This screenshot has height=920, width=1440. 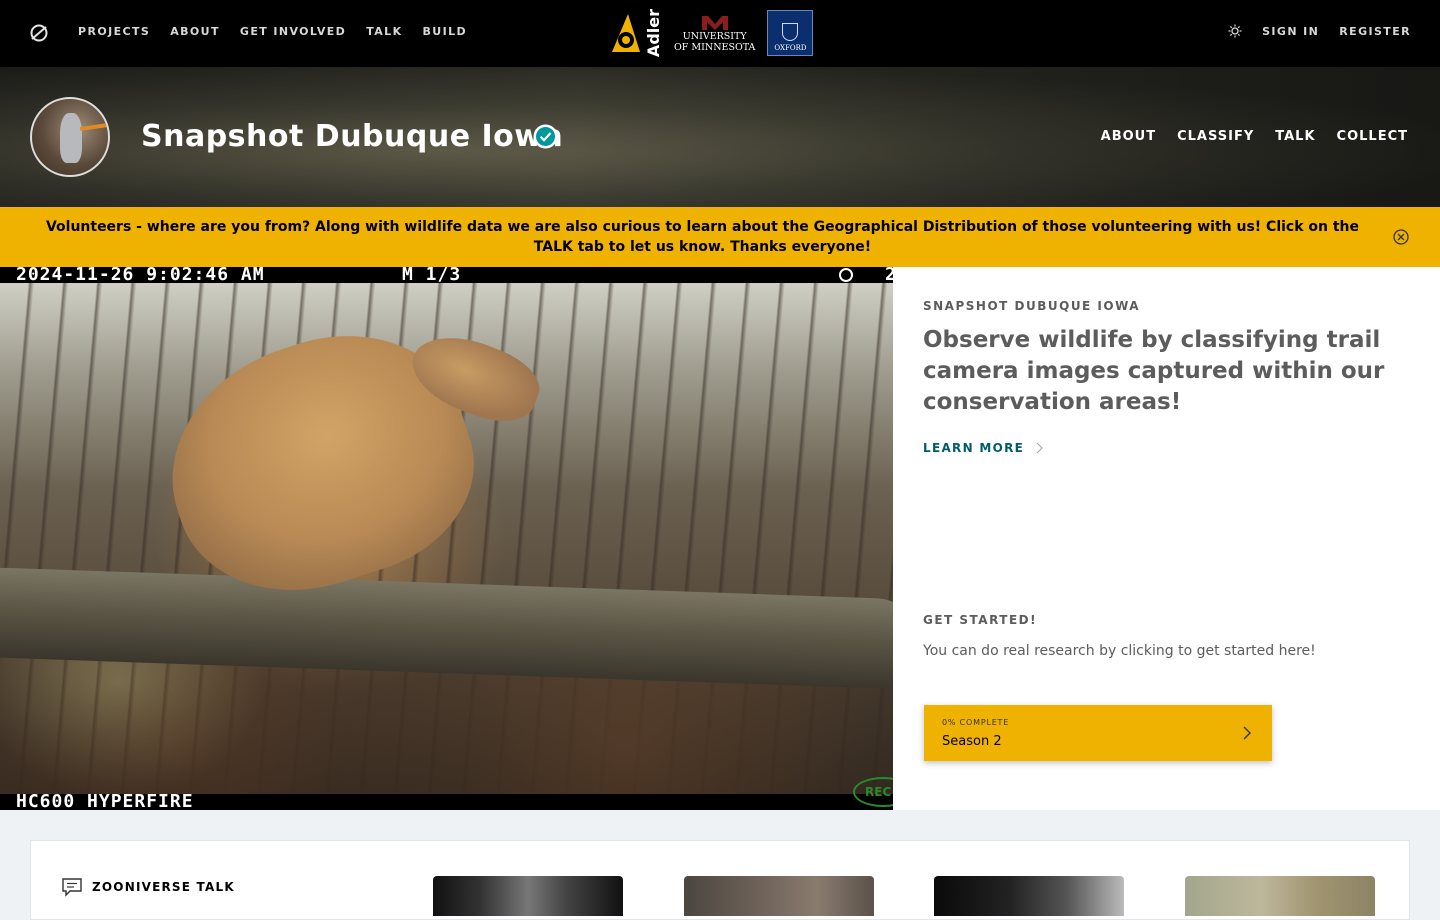 What do you see at coordinates (1032, 306) in the screenshot?
I see `intro-eyebrow: SNAPSHOT DUBUQUE IOWA` at bounding box center [1032, 306].